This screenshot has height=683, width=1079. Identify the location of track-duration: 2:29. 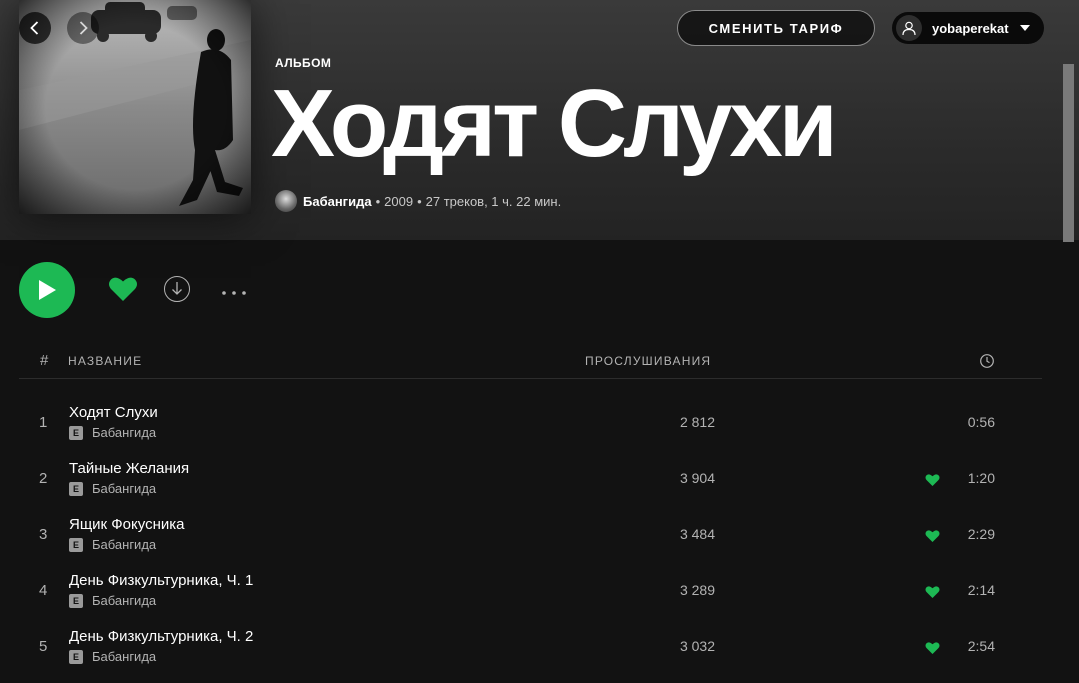
(981, 534).